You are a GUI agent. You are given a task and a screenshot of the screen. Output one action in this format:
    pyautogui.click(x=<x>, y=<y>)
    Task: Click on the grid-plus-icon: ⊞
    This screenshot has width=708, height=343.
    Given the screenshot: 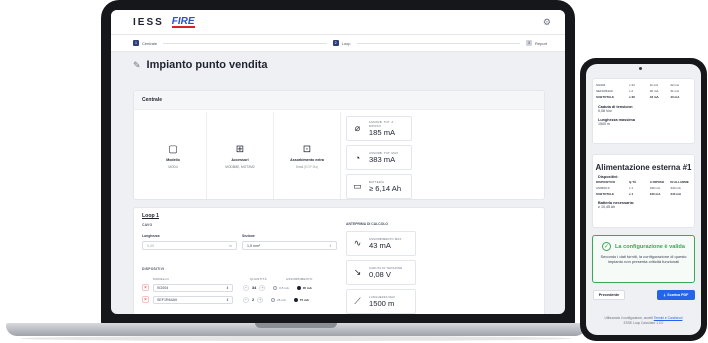 What is the action you would take?
    pyautogui.click(x=240, y=149)
    